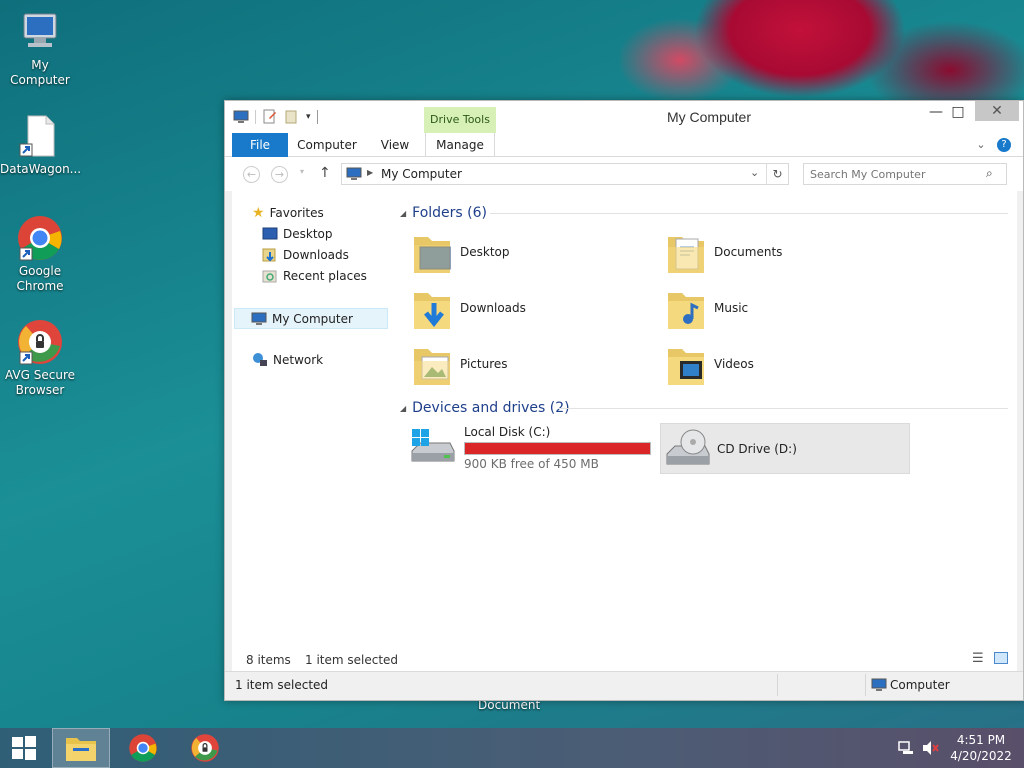  What do you see at coordinates (260, 145) in the screenshot?
I see `tab-file: File` at bounding box center [260, 145].